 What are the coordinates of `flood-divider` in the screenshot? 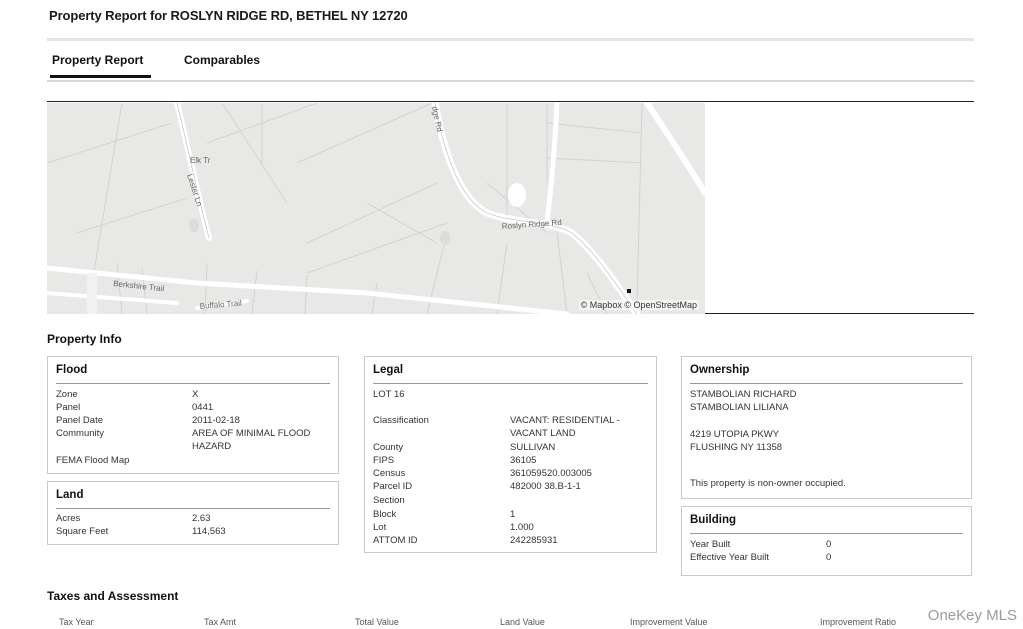 It's located at (193, 383).